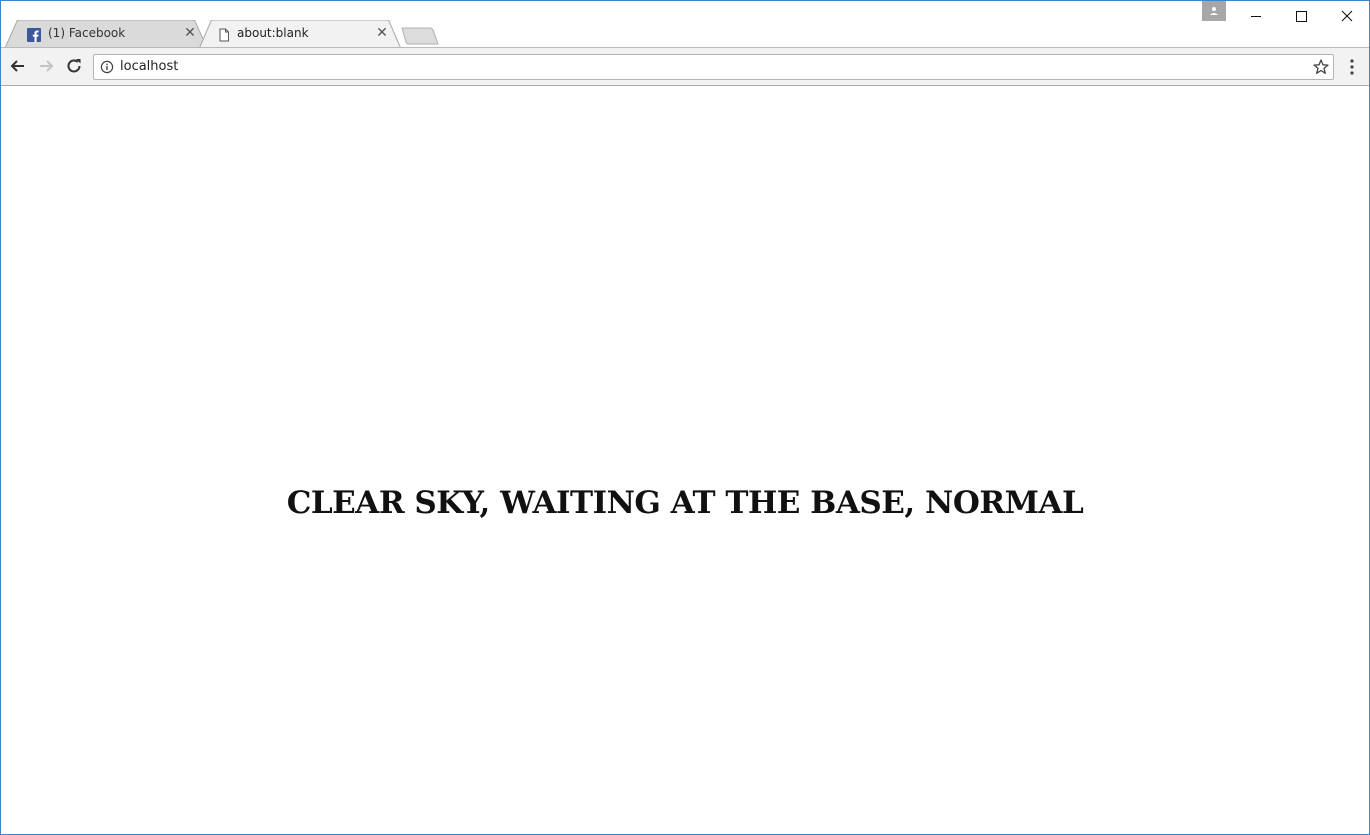  What do you see at coordinates (107, 67) in the screenshot?
I see `info-icon` at bounding box center [107, 67].